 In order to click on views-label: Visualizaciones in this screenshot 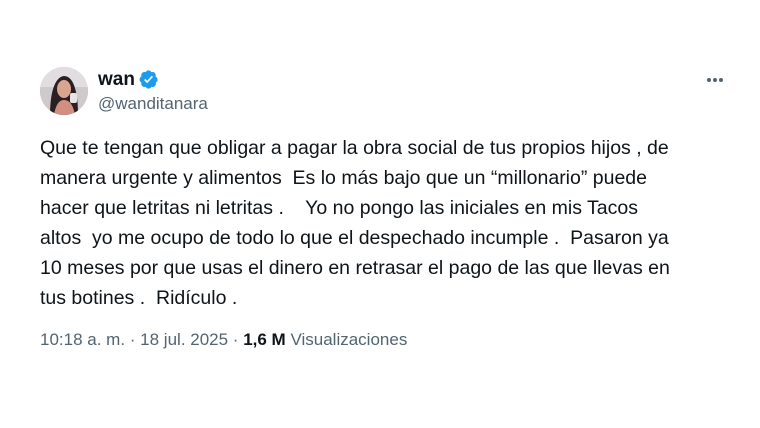, I will do `click(349, 339)`.